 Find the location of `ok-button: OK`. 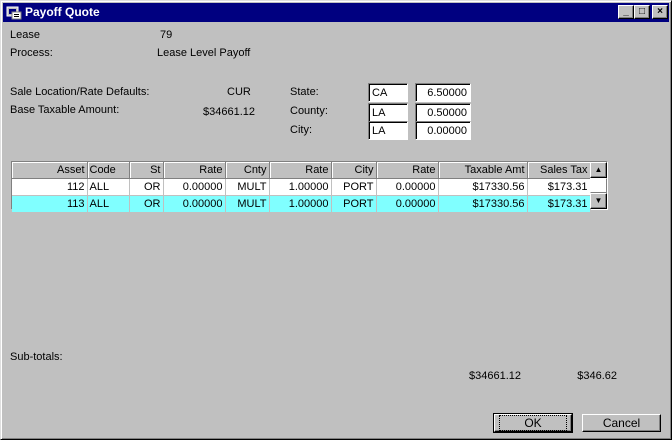

ok-button: OK is located at coordinates (533, 423).